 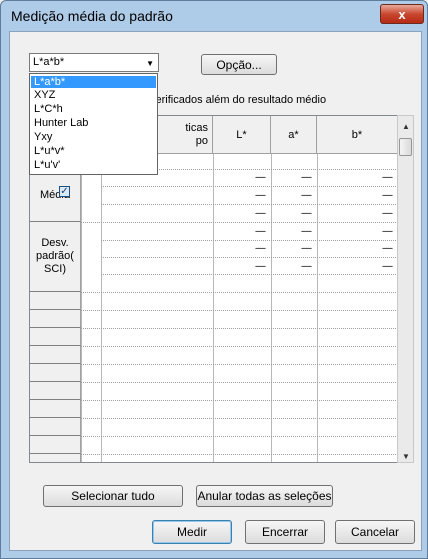 I want to click on select-all-button: Selecionar tudo, so click(x=113, y=496).